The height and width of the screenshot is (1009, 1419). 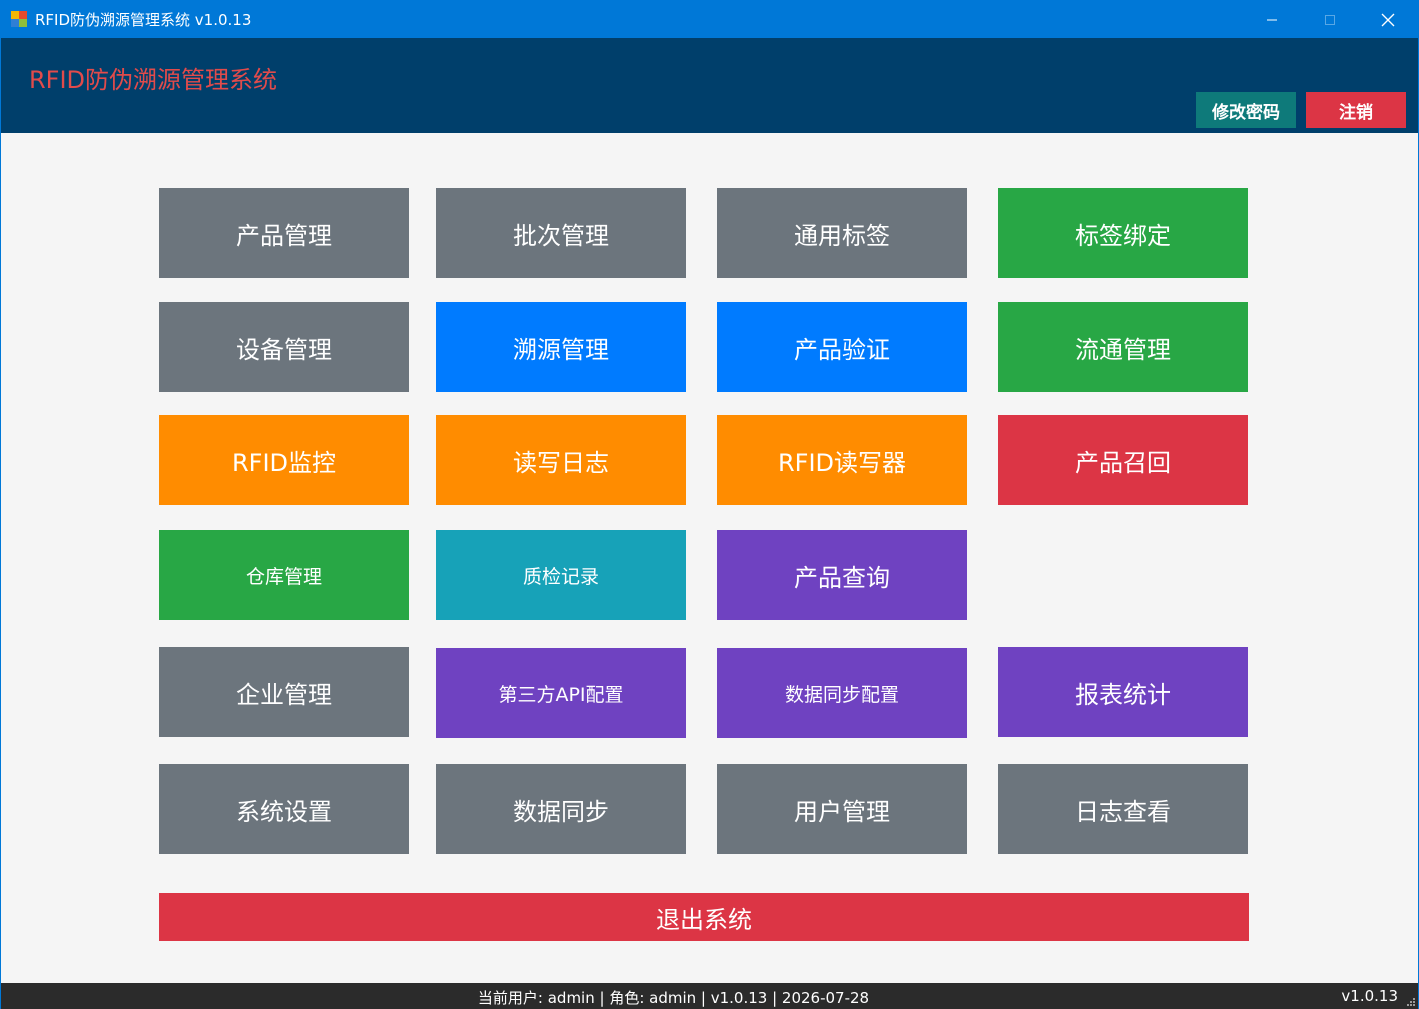 What do you see at coordinates (1123, 347) in the screenshot?
I see `circulation-management-button: 流通管理` at bounding box center [1123, 347].